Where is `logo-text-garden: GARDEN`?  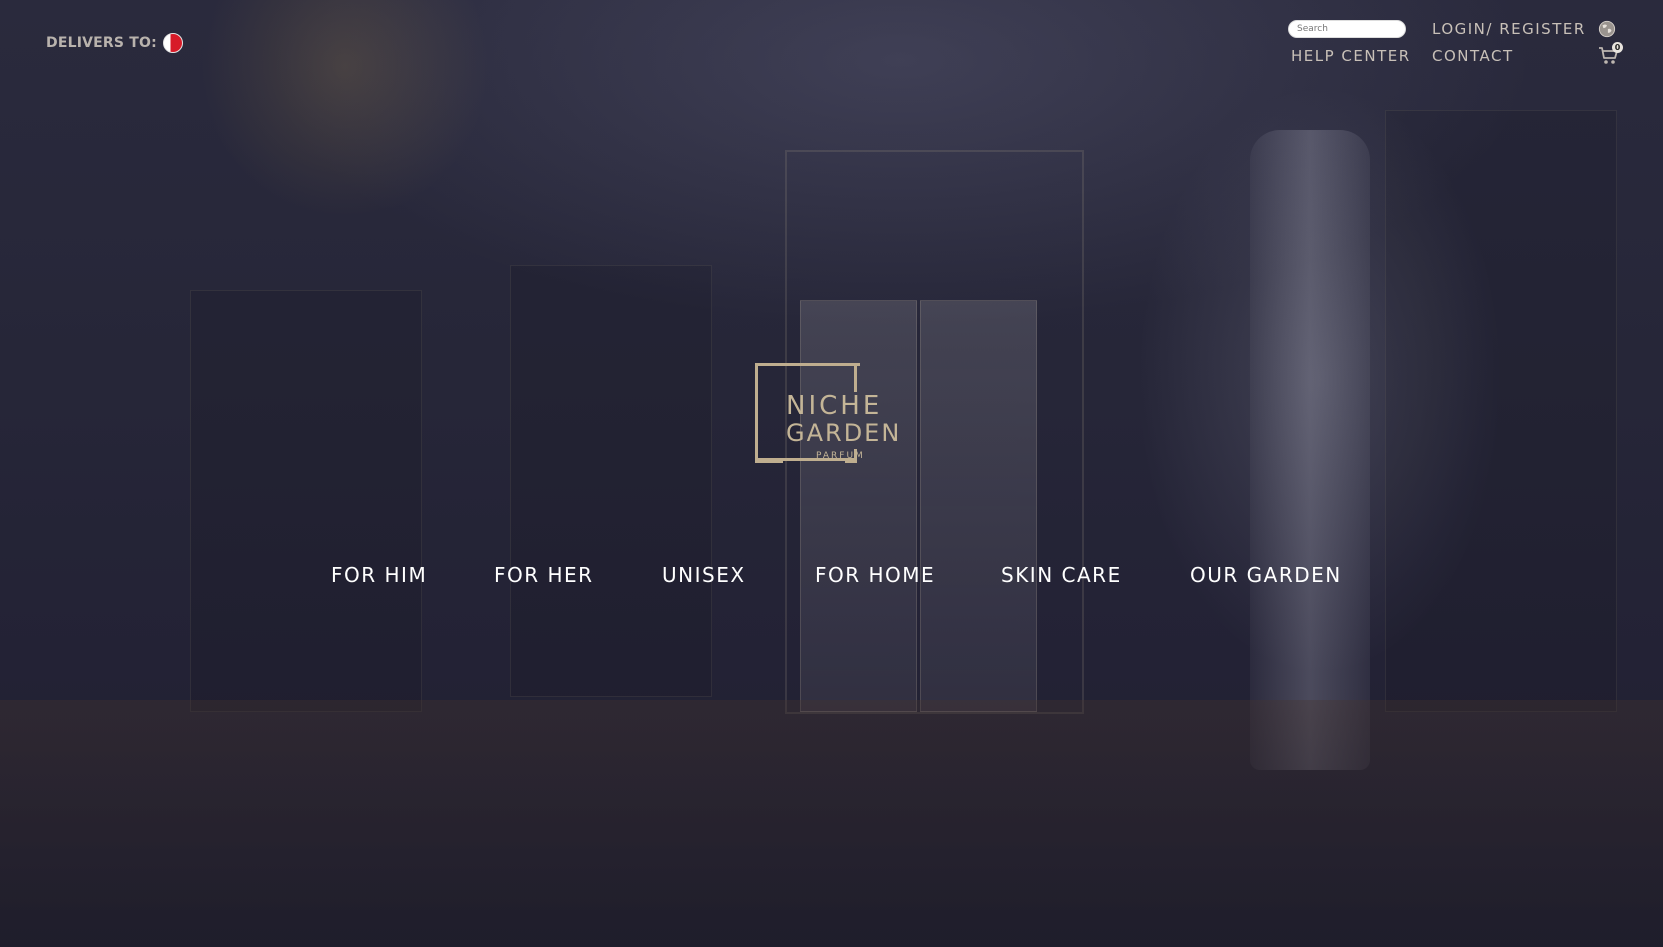
logo-text-garden: GARDEN is located at coordinates (844, 433).